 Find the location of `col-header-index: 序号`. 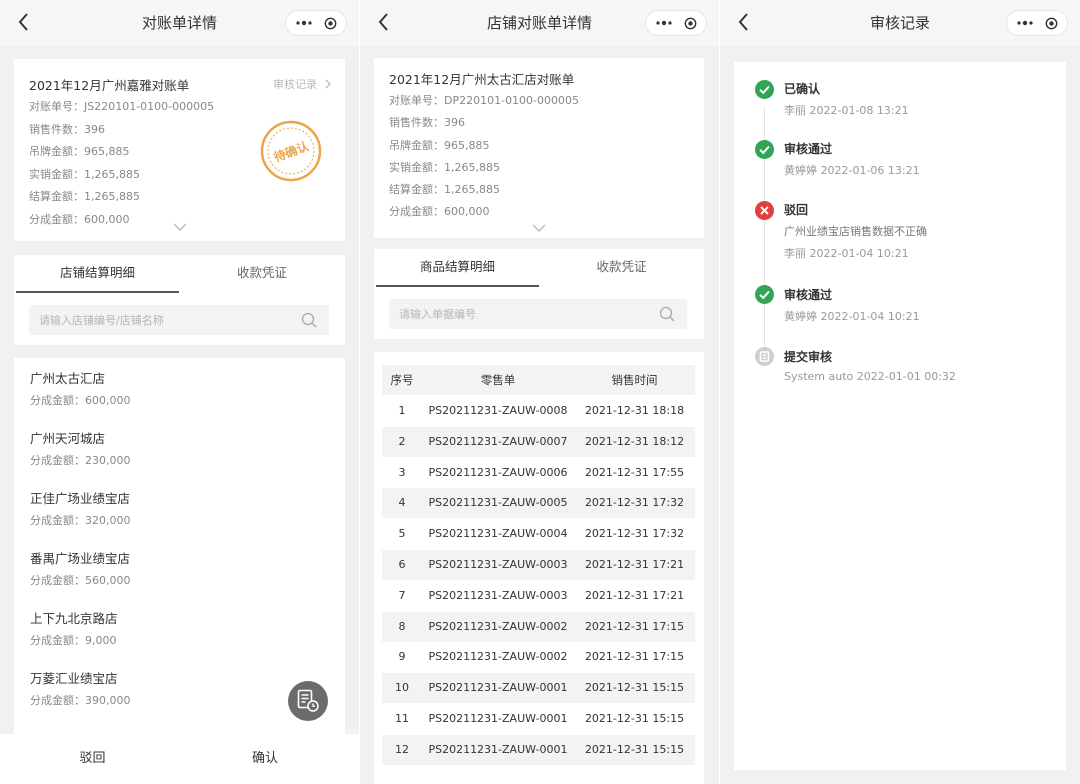

col-header-index: 序号 is located at coordinates (402, 380).